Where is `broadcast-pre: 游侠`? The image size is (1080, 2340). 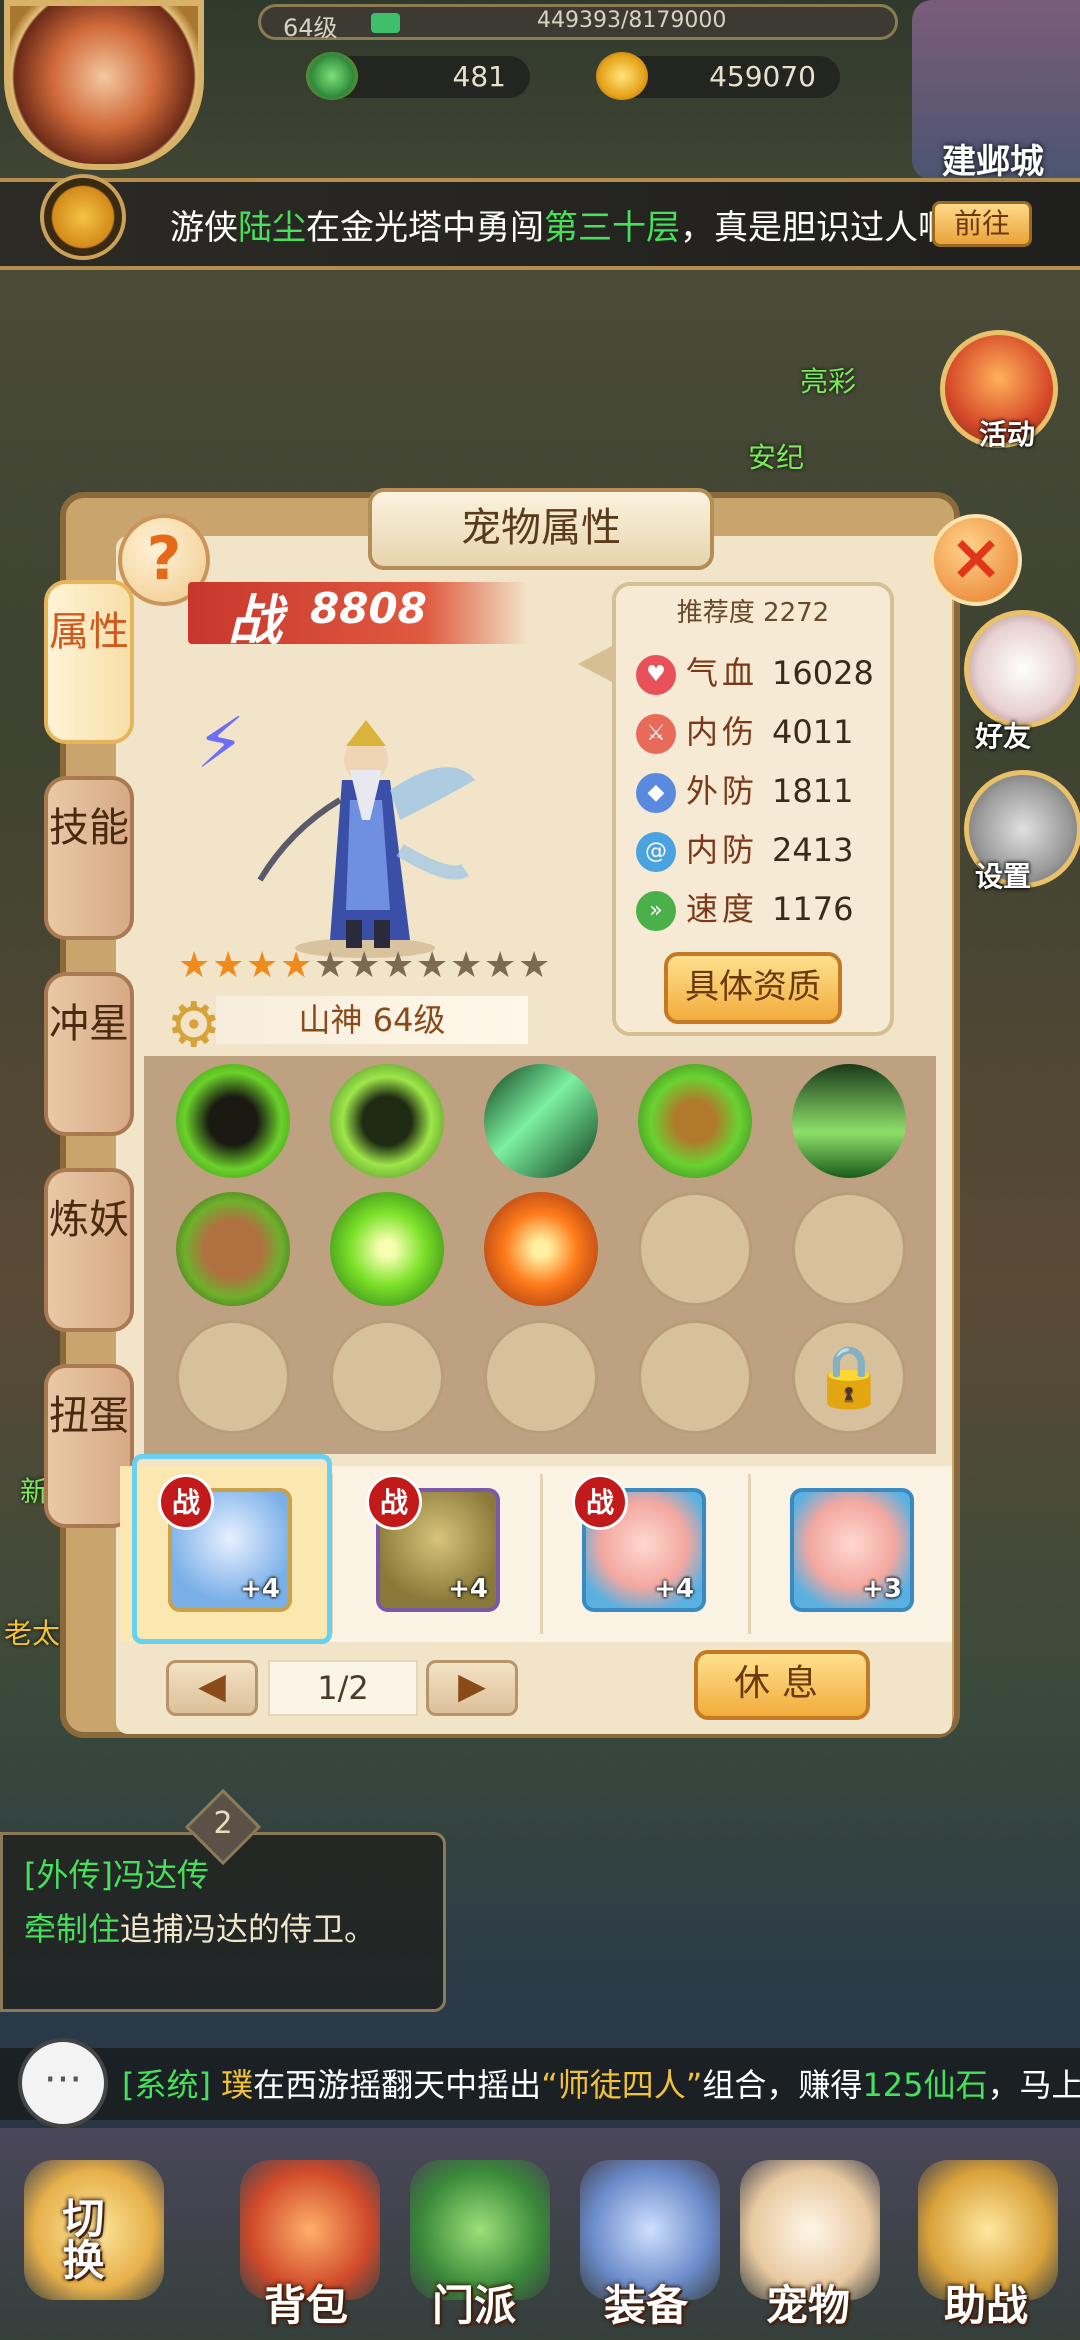 broadcast-pre: 游侠 is located at coordinates (204, 228).